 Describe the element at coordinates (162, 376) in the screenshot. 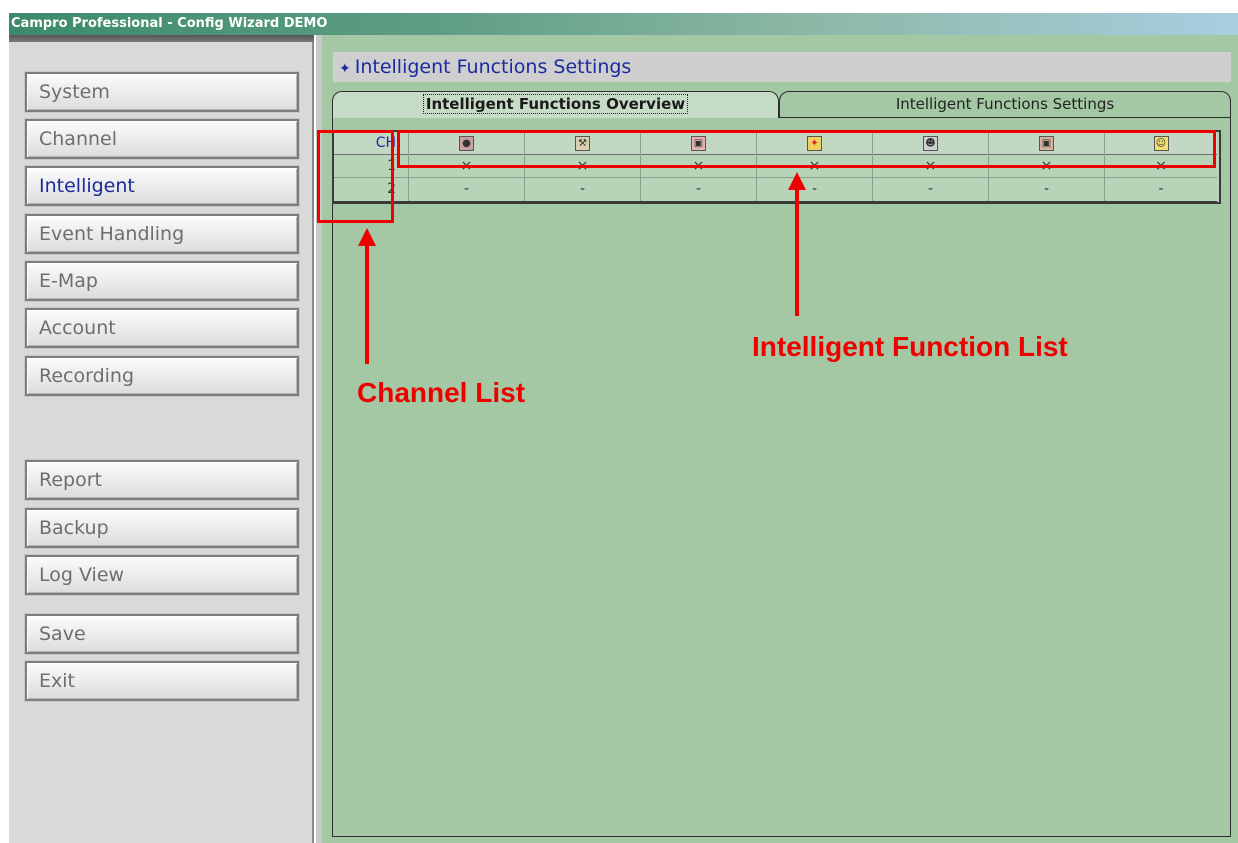

I see `sidebar-item-recording: Recording` at that location.